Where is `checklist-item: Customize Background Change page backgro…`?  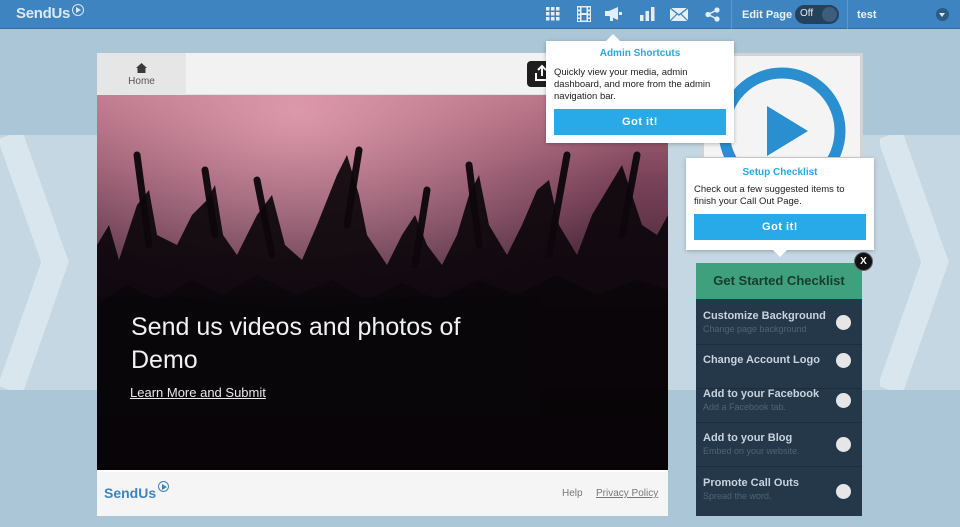 checklist-item: Customize Background Change page backgro… is located at coordinates (779, 323).